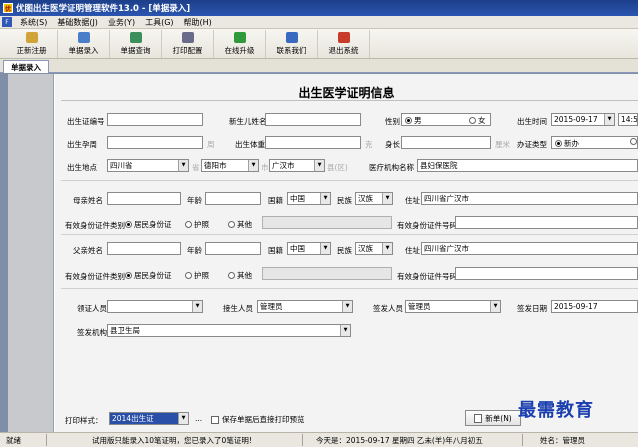 The image size is (638, 447). Describe the element at coordinates (240, 275) in the screenshot. I see `father-id-other-radio: 其他` at that location.